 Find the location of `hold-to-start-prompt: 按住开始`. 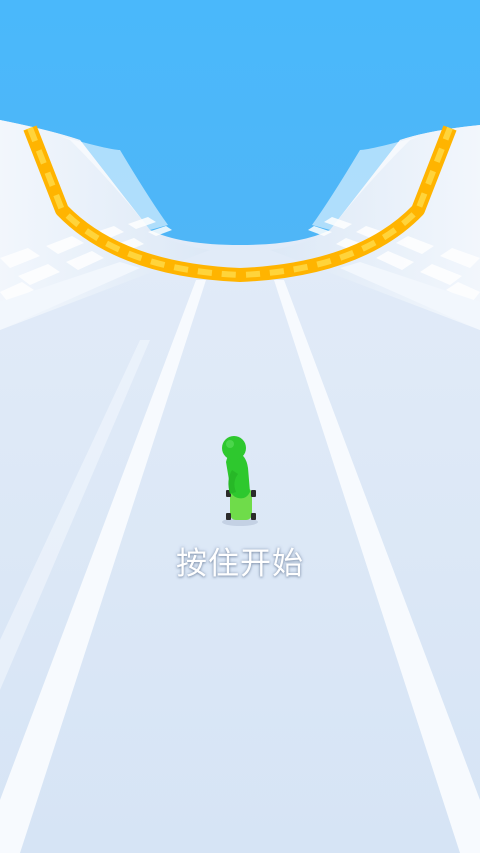

hold-to-start-prompt: 按住开始 is located at coordinates (240, 564).